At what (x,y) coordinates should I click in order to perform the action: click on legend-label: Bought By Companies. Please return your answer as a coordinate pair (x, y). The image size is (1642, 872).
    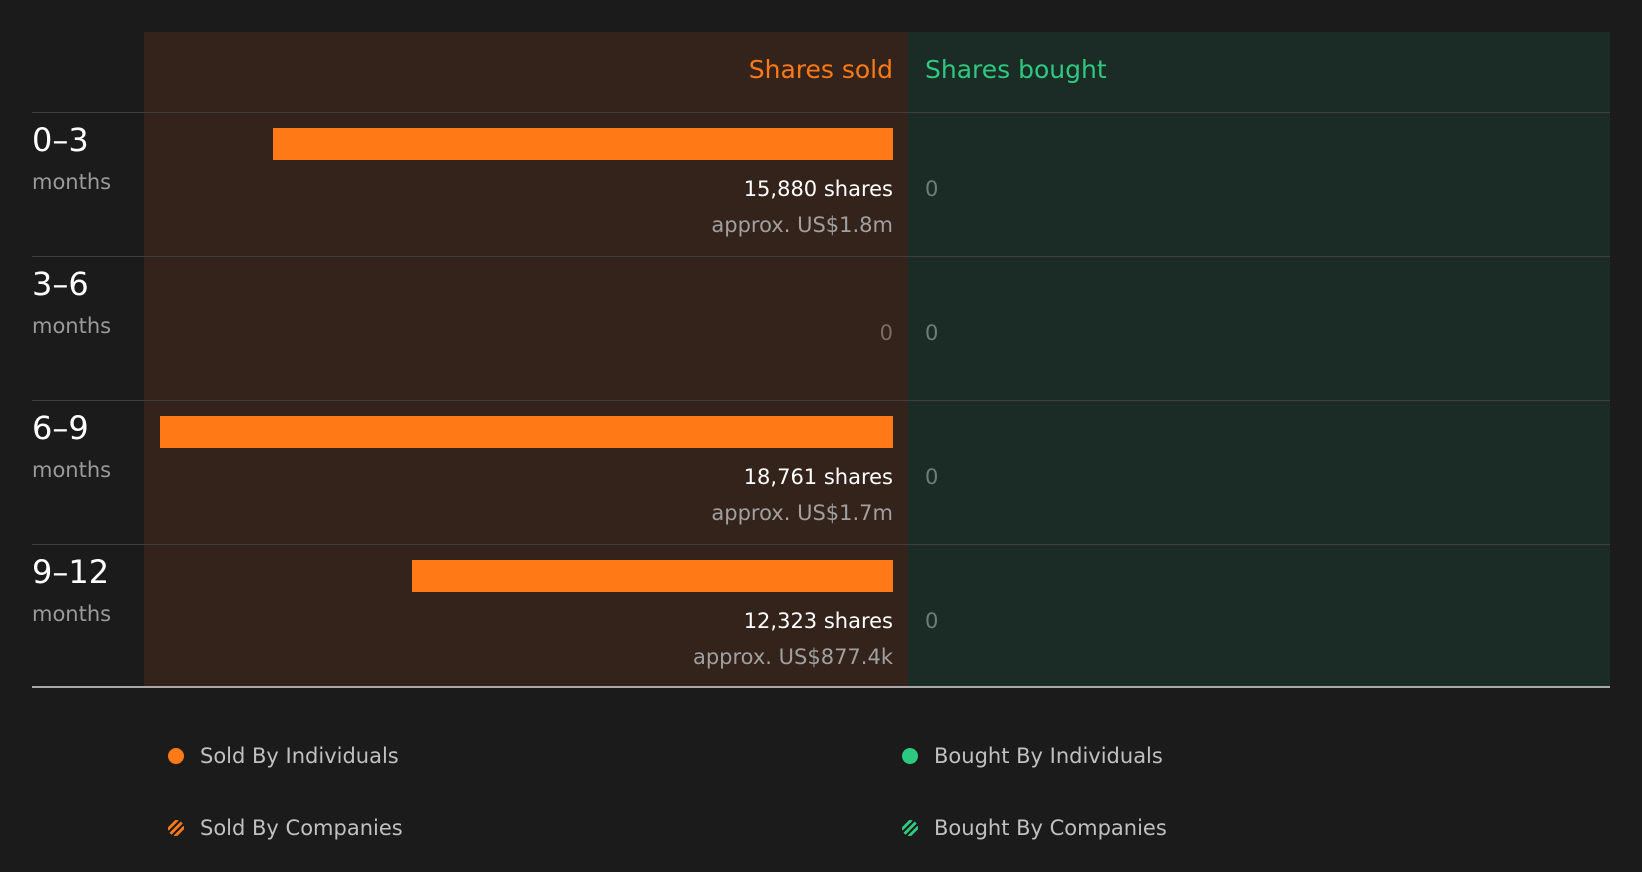
    Looking at the image, I should click on (1050, 828).